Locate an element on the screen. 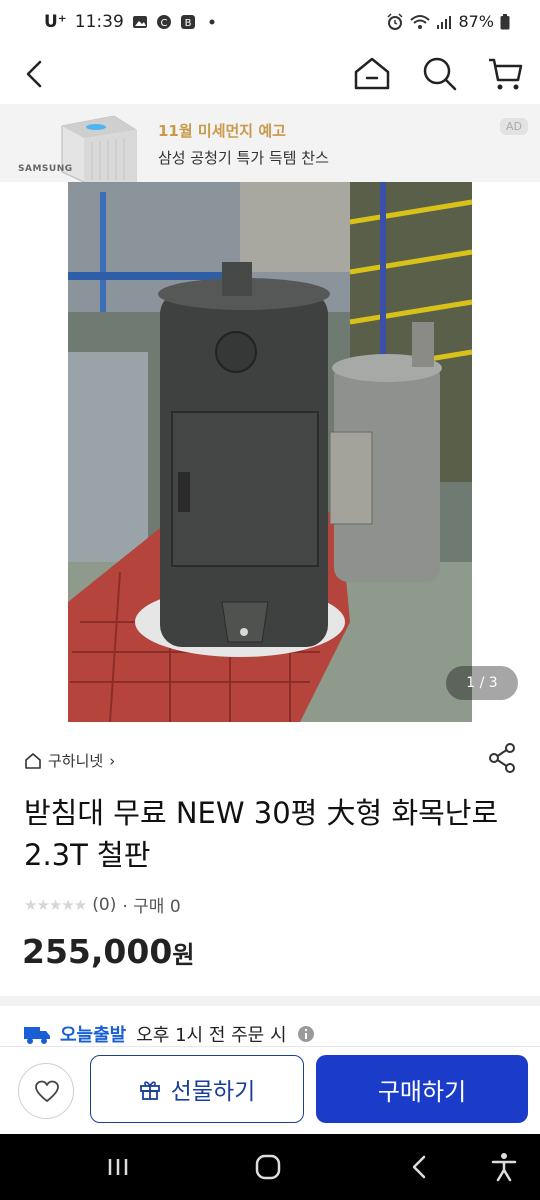 This screenshot has height=1200, width=540. delivery-info: 오늘출발 오후 1시 전 주문 시 is located at coordinates (169, 1034).